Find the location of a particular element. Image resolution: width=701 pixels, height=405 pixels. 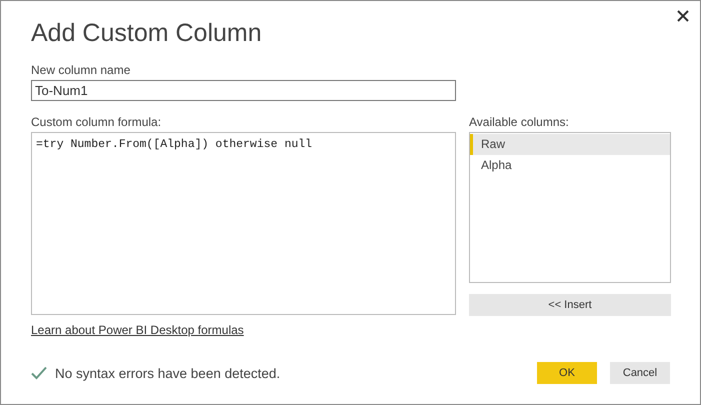

checkmark-icon is located at coordinates (39, 373).